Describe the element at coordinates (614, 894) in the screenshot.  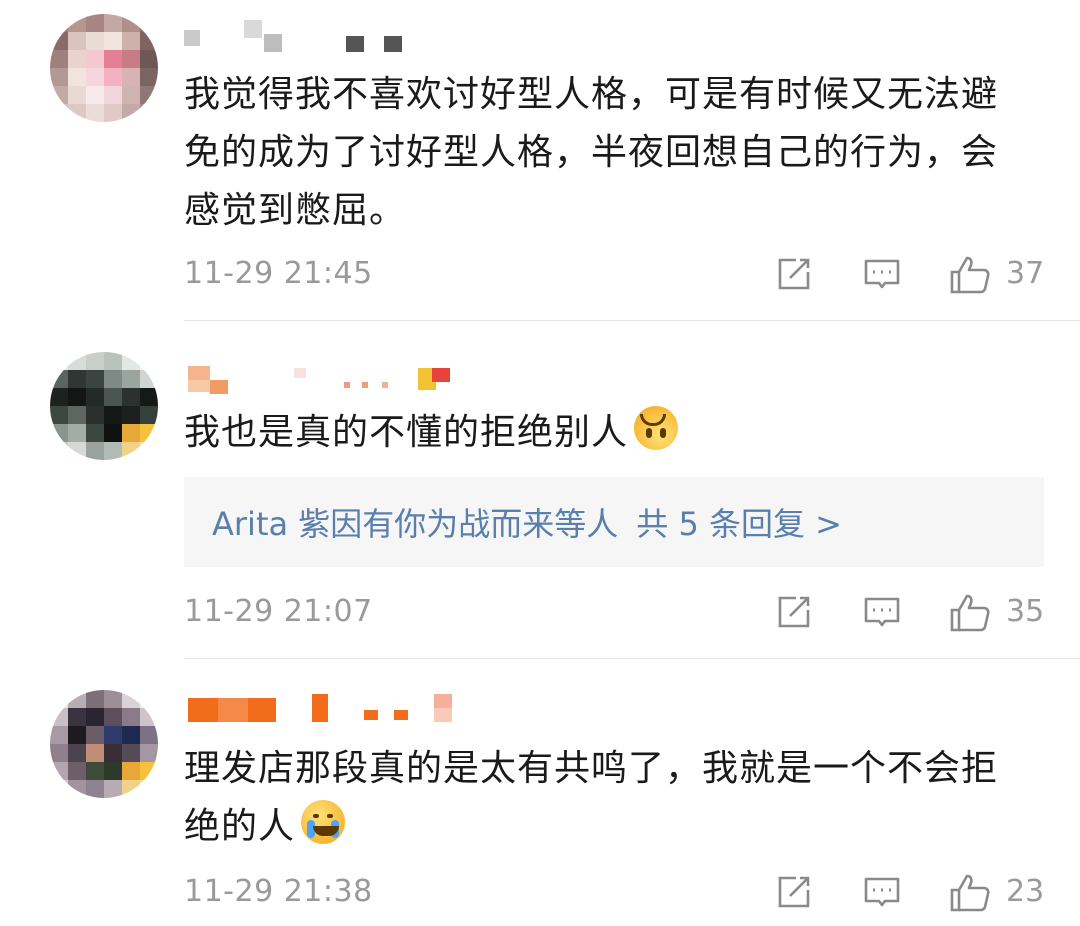
I see `comment-meta: 11-29 21:38 23` at that location.